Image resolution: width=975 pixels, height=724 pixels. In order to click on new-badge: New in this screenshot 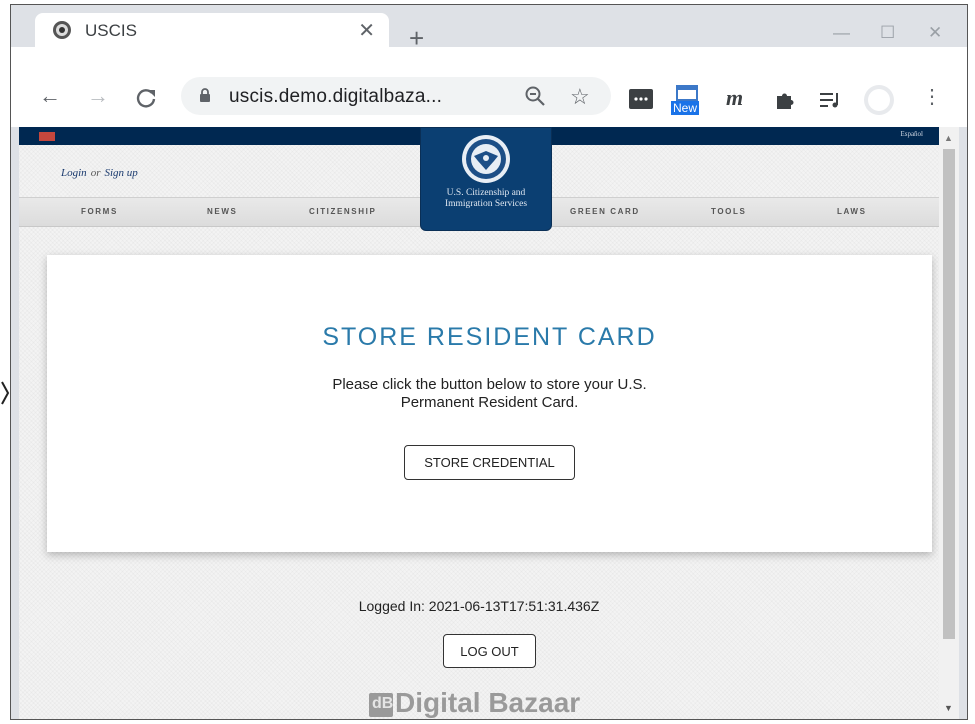, I will do `click(685, 108)`.